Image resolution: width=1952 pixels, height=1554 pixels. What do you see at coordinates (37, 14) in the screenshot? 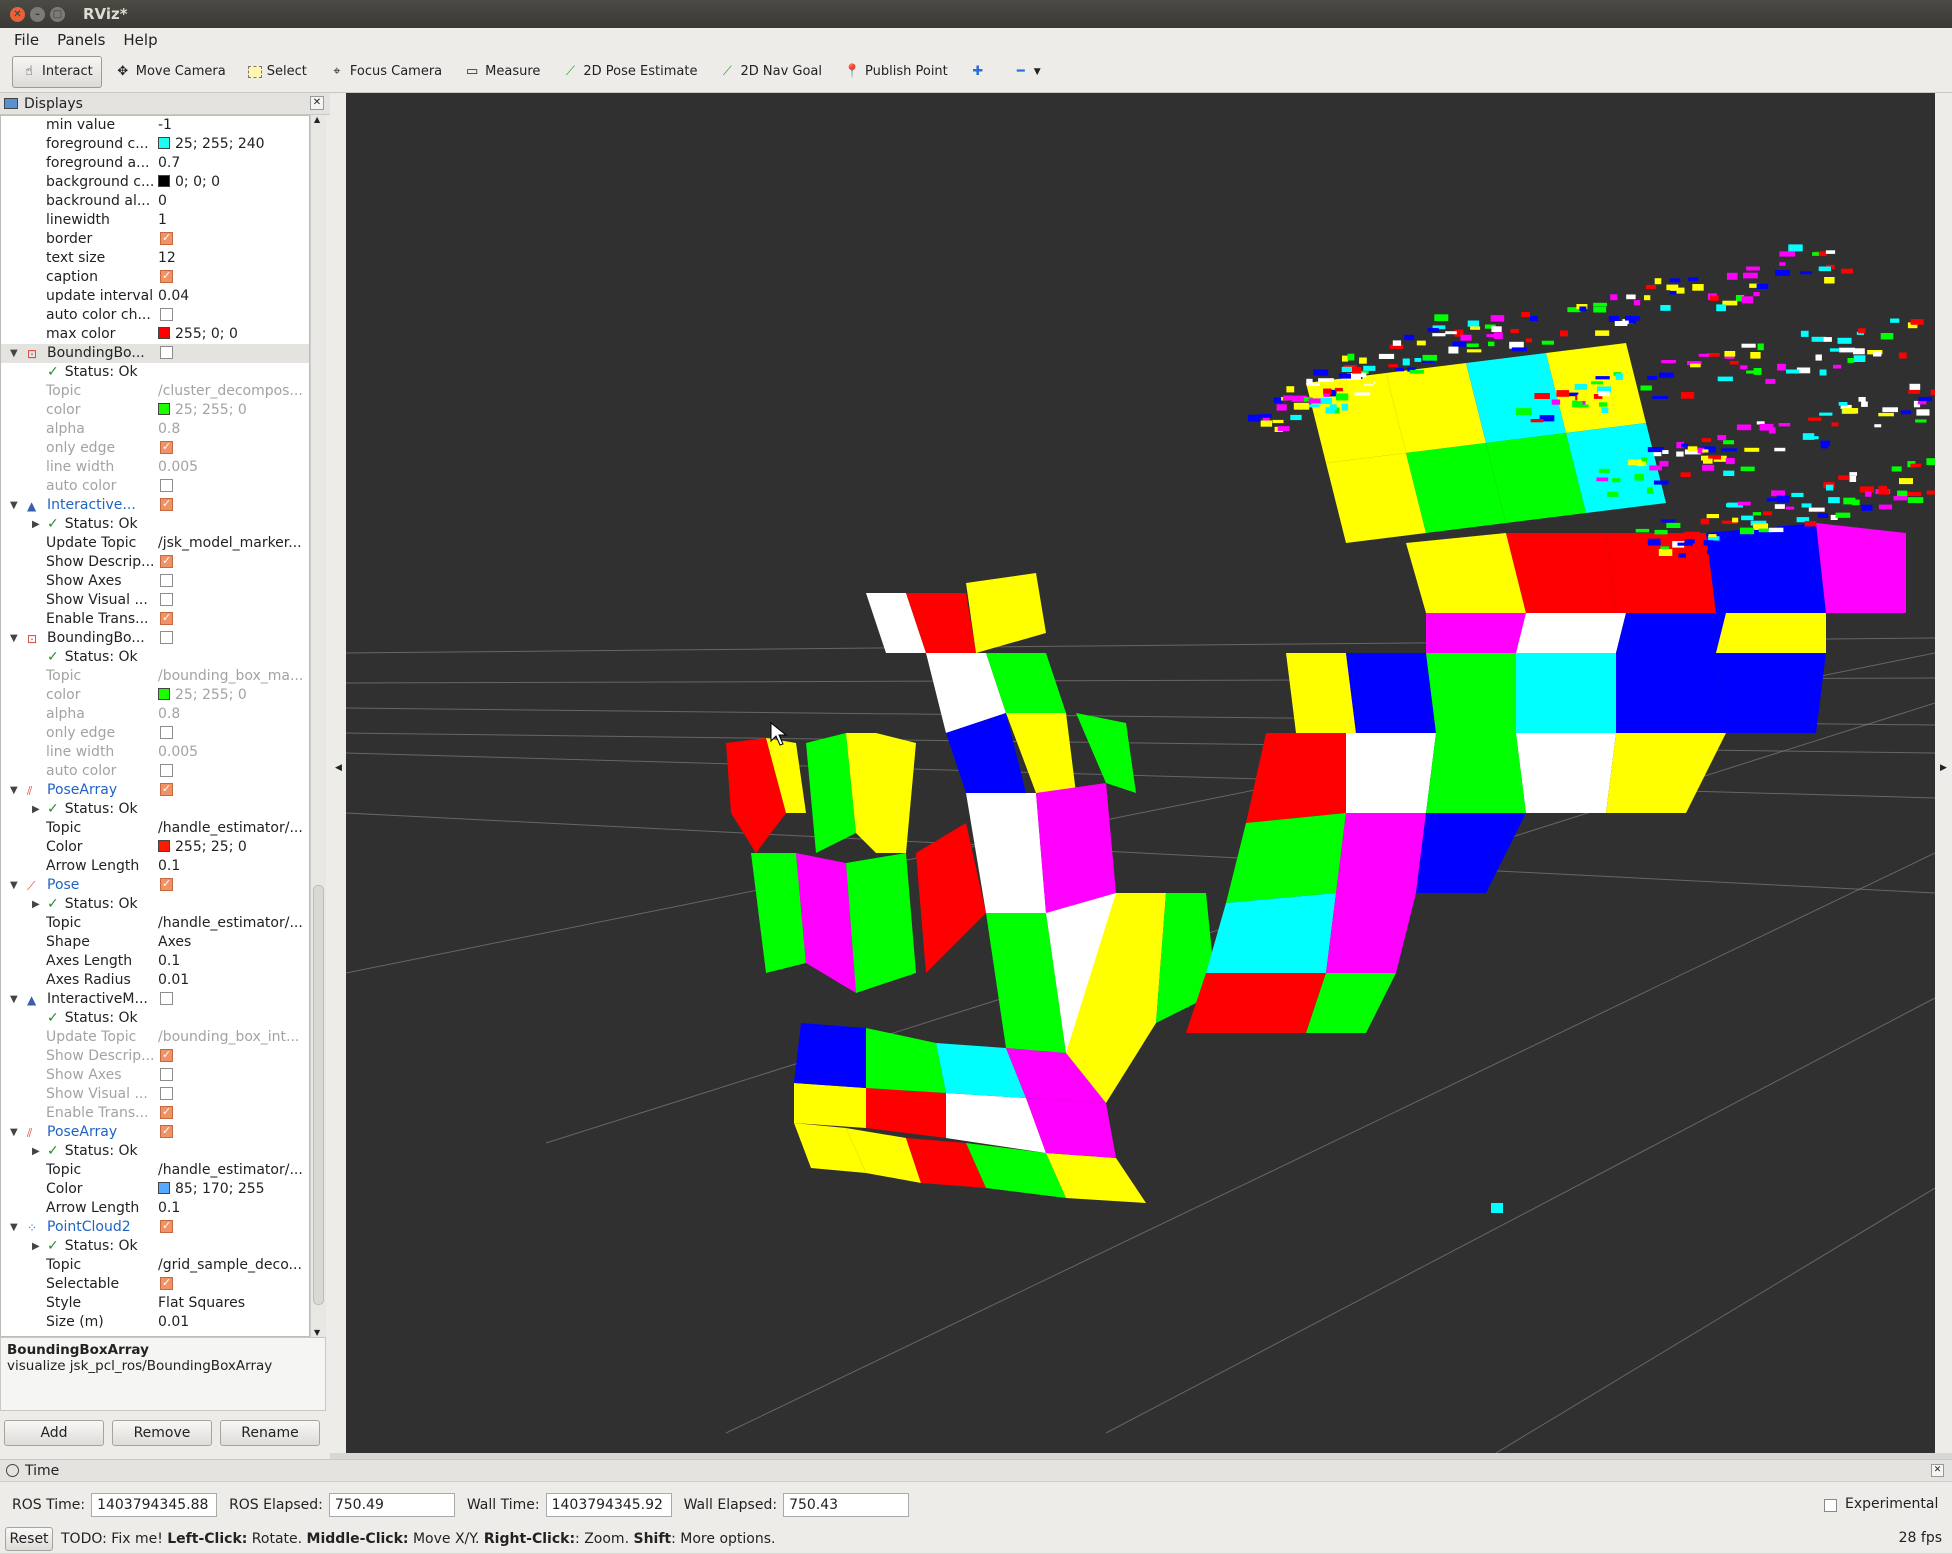
I see `minimize-window-icon: –` at bounding box center [37, 14].